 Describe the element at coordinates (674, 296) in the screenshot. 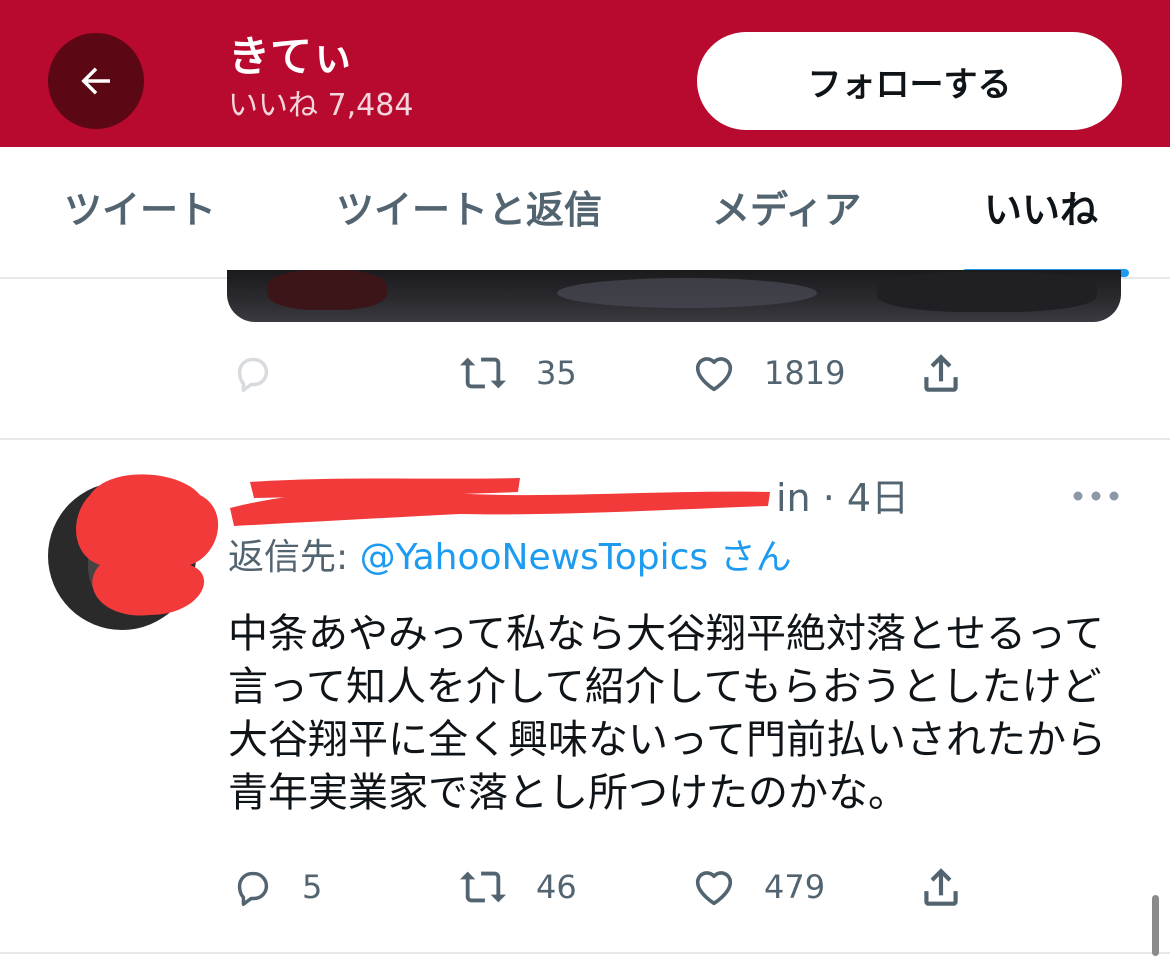

I see `tweet-media` at that location.